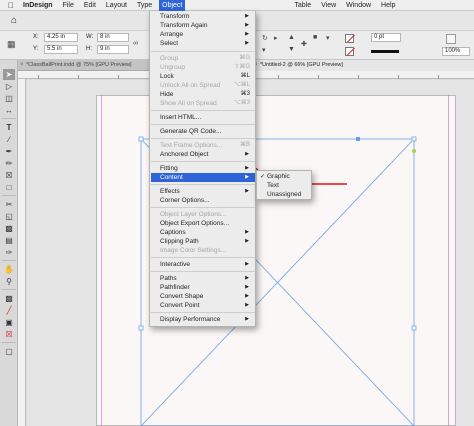  Describe the element at coordinates (175, 287) in the screenshot. I see `menu-item-label: Pathfinder` at that location.